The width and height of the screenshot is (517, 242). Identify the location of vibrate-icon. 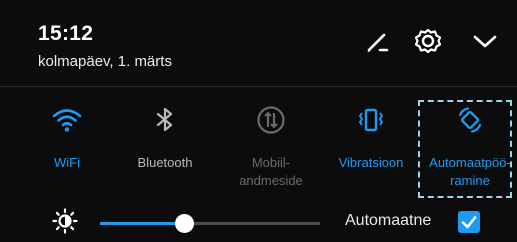
(371, 120).